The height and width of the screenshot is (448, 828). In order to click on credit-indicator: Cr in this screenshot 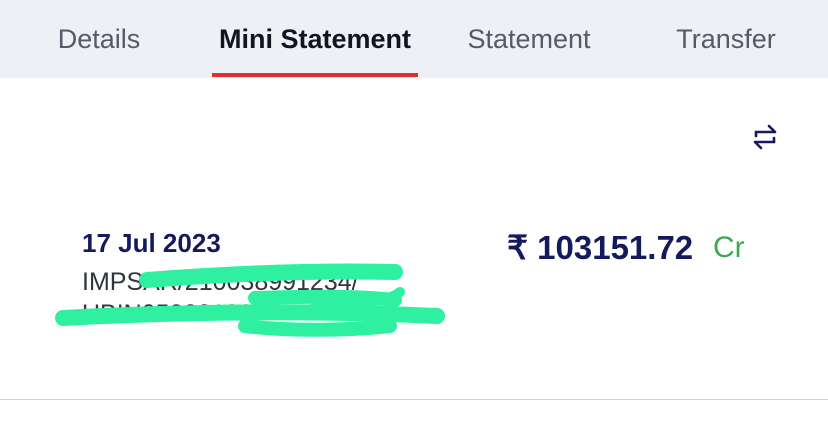, I will do `click(729, 247)`.